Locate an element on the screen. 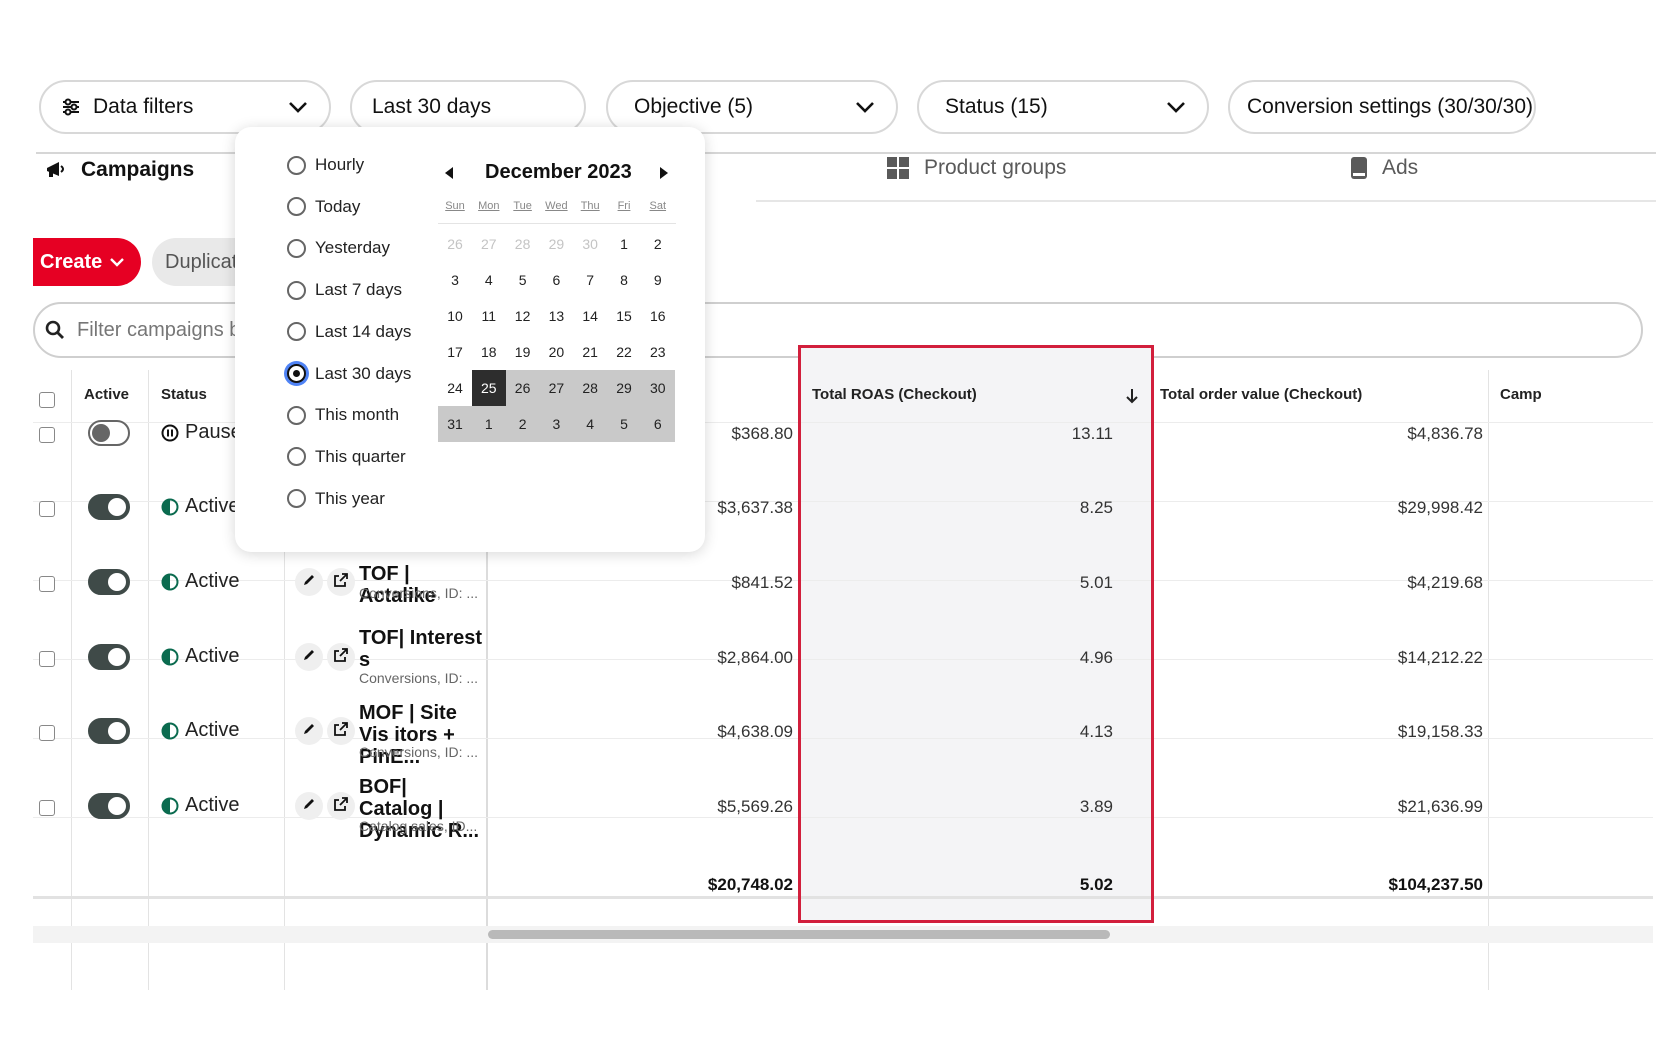 The image size is (1677, 1048). status-dropdown: Status (15) is located at coordinates (1063, 107).